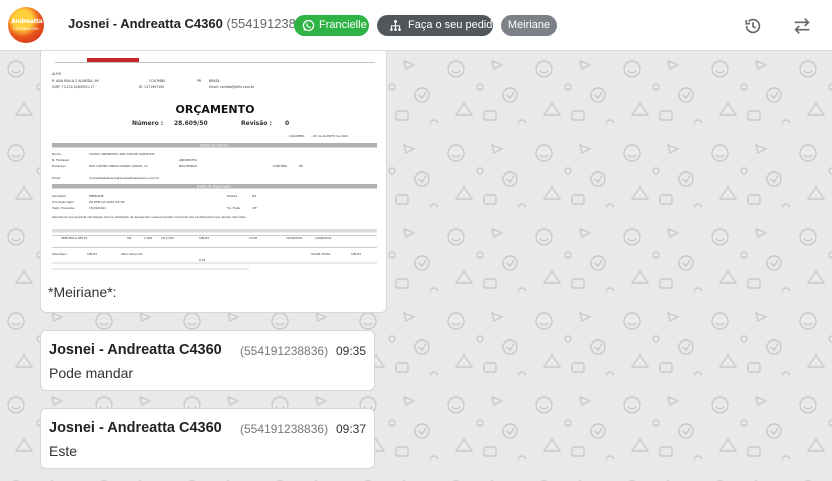 The width and height of the screenshot is (832, 481). I want to click on whatsapp-icon, so click(308, 25).